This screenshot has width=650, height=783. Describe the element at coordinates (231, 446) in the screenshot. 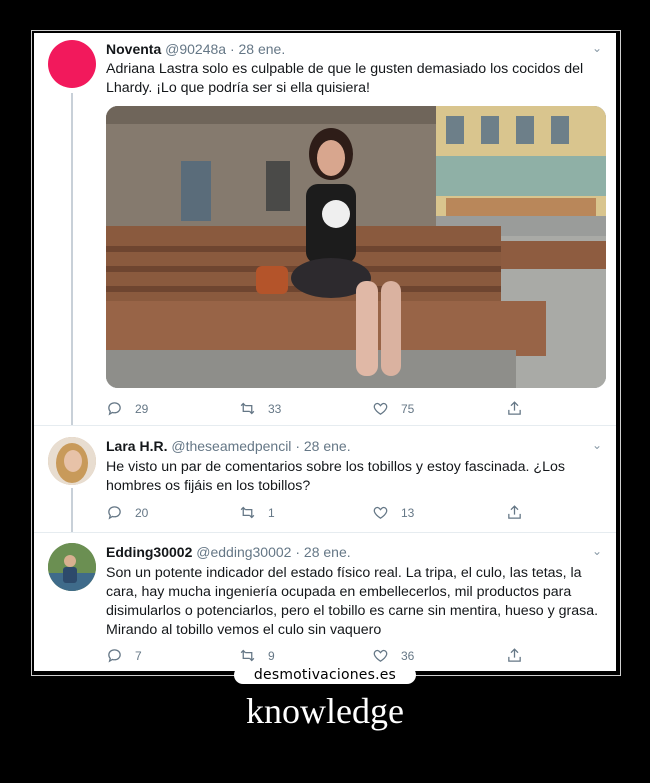

I see `author-handle: @theseamedpencil` at that location.